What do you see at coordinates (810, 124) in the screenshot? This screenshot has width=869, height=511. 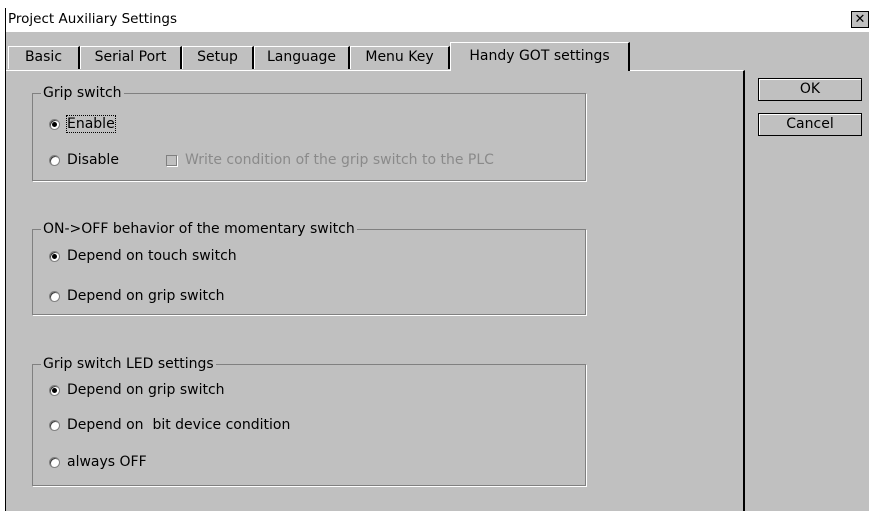 I see `cancel-button: Cancel` at bounding box center [810, 124].